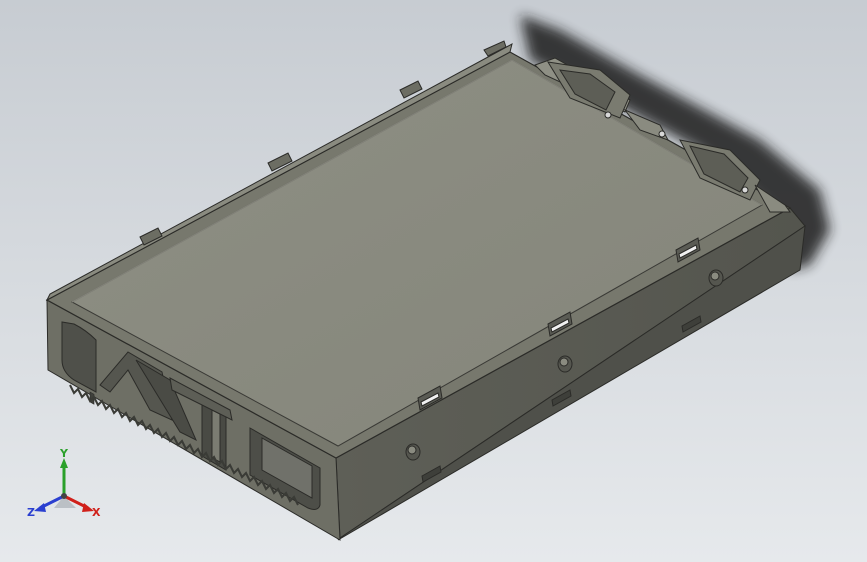  I want to click on x-axis-label: X, so click(96, 512).